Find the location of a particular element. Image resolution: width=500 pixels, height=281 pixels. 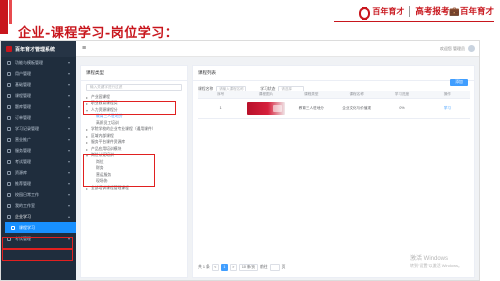

course-name-cell: 企业文化与价值观 is located at coordinates (356, 108).